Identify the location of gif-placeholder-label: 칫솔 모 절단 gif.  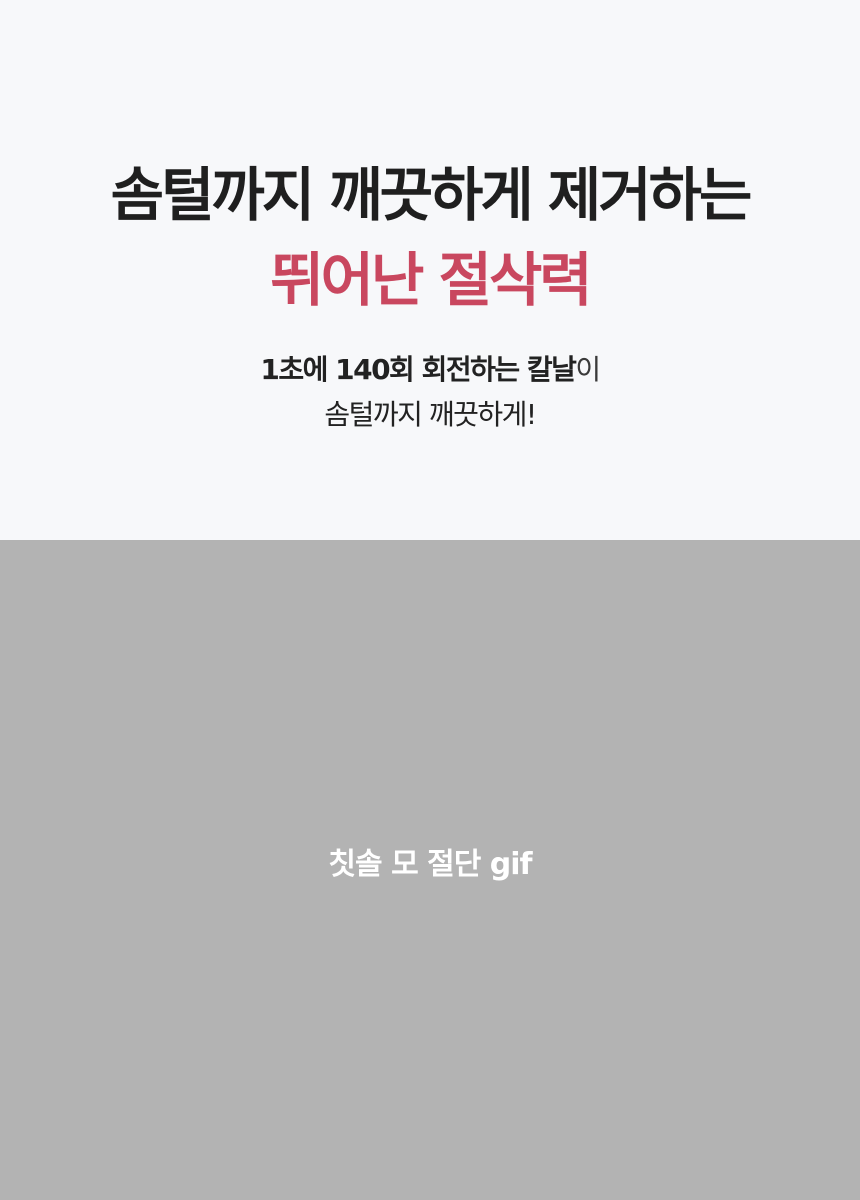
(430, 864).